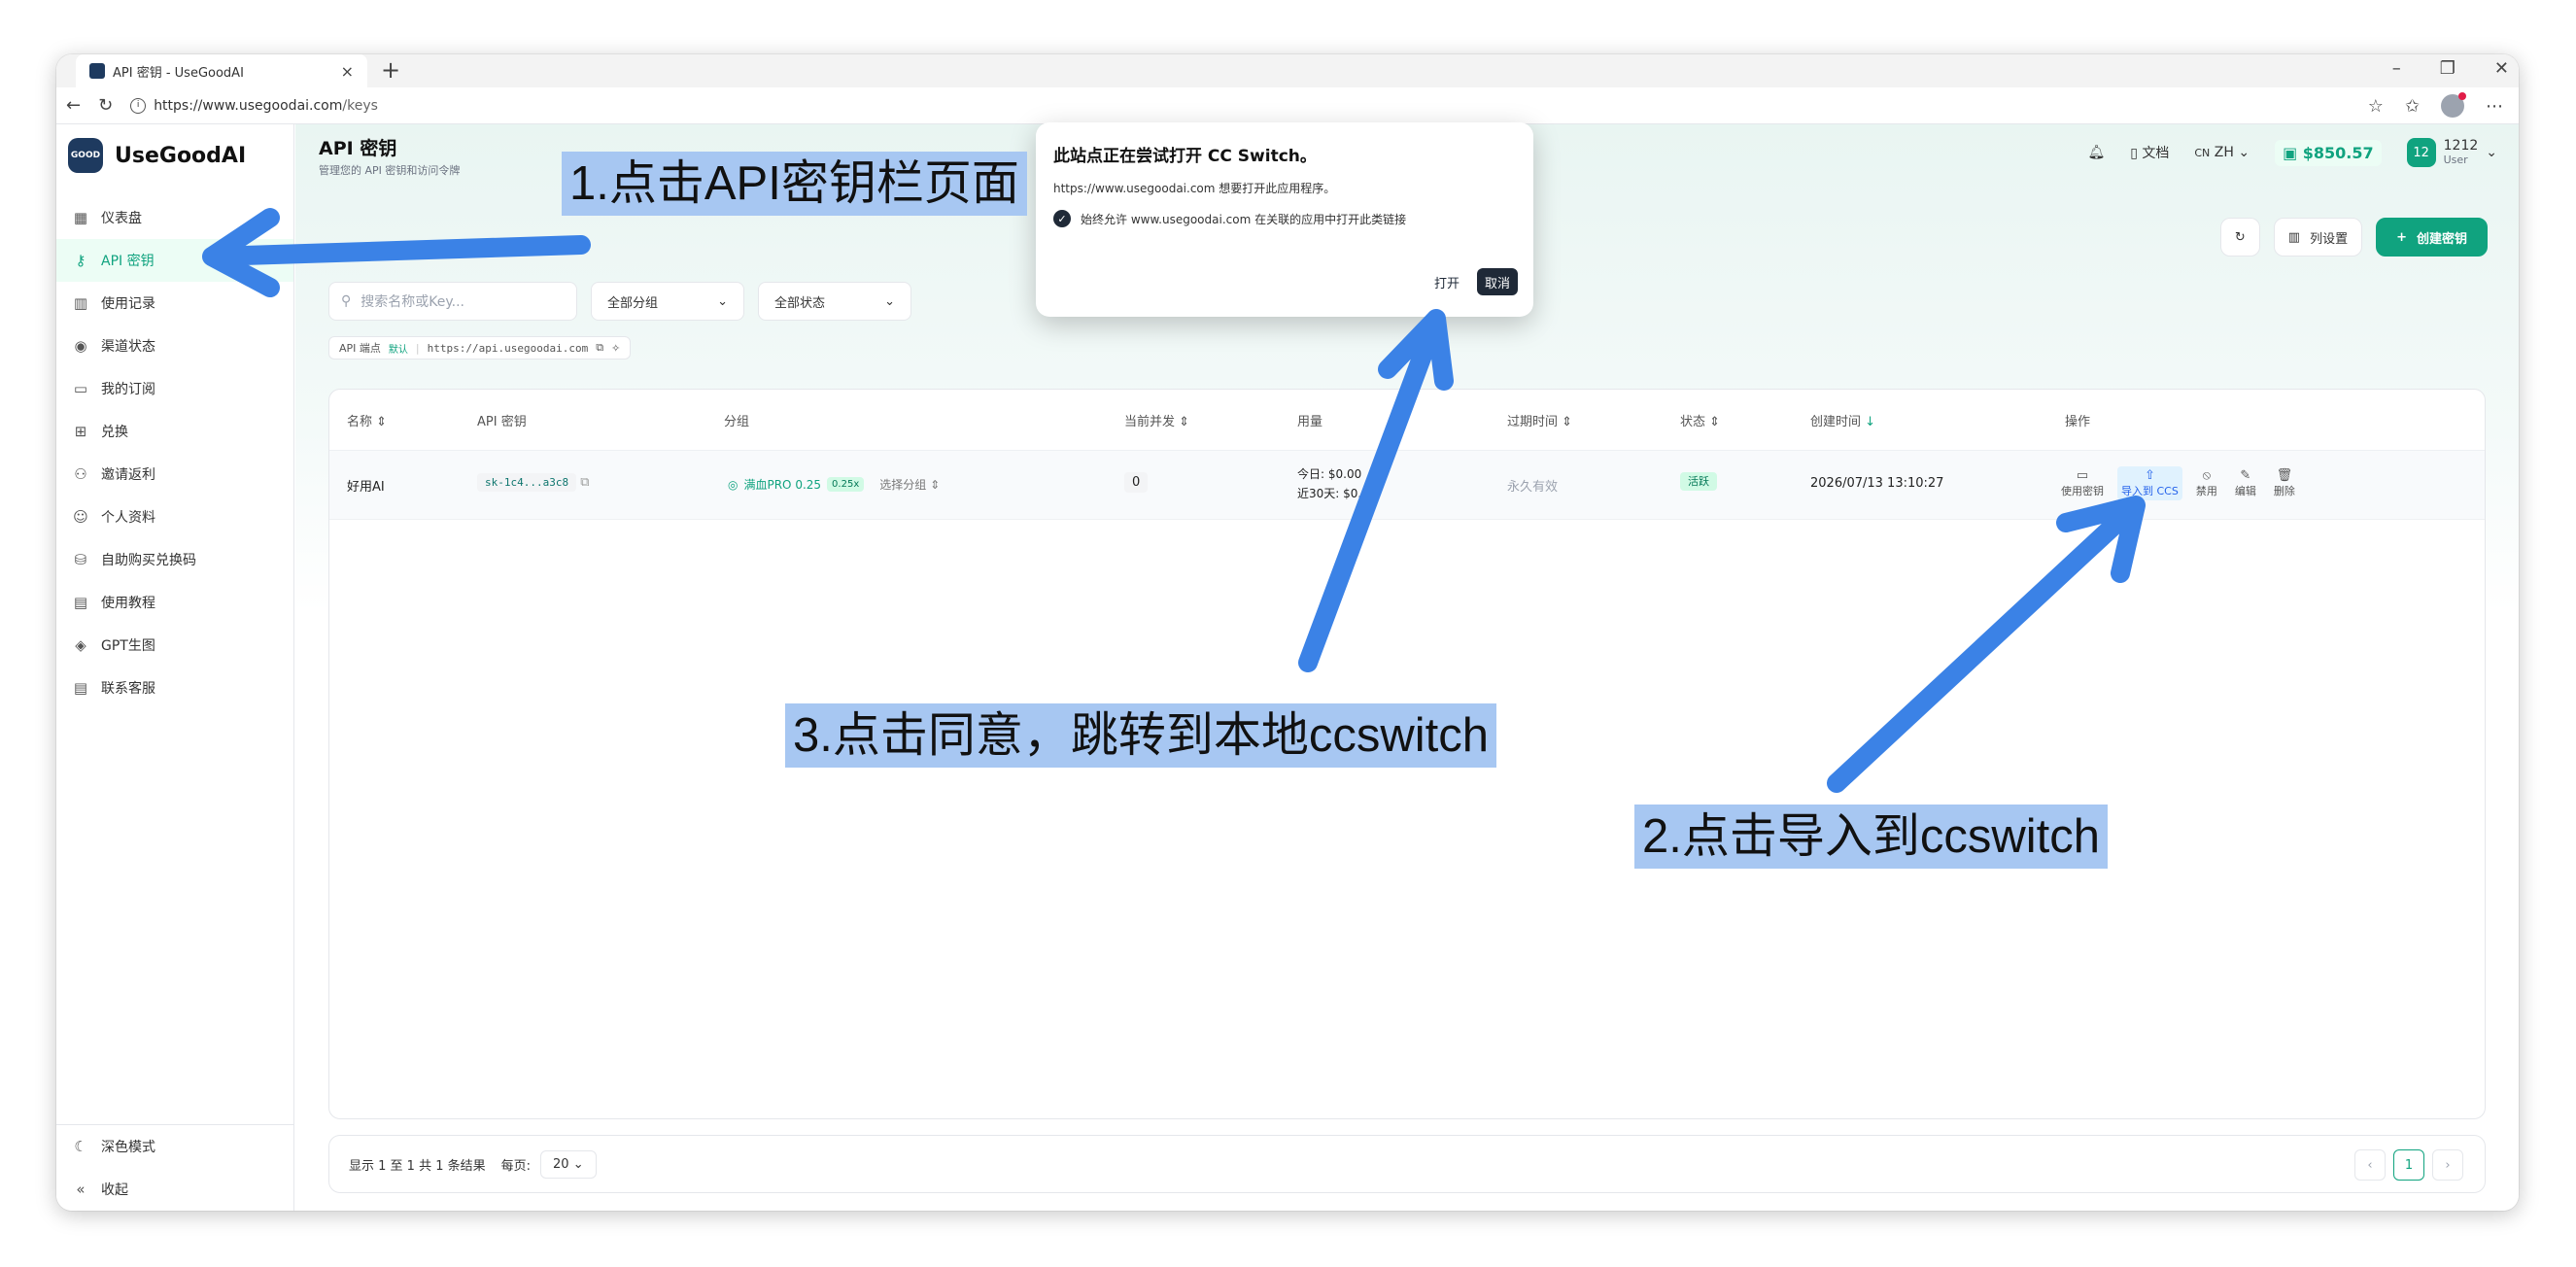 This screenshot has width=2576, height=1267. Describe the element at coordinates (800, 303) in the screenshot. I see `status-filter-value: 全部状态` at that location.